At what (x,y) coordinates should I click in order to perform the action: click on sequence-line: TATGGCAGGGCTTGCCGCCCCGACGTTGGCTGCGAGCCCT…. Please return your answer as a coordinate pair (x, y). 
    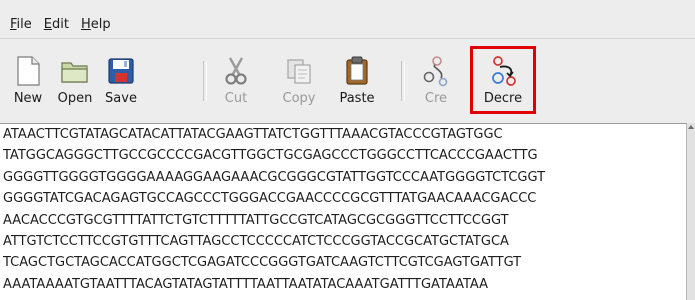
    Looking at the image, I should click on (270, 156).